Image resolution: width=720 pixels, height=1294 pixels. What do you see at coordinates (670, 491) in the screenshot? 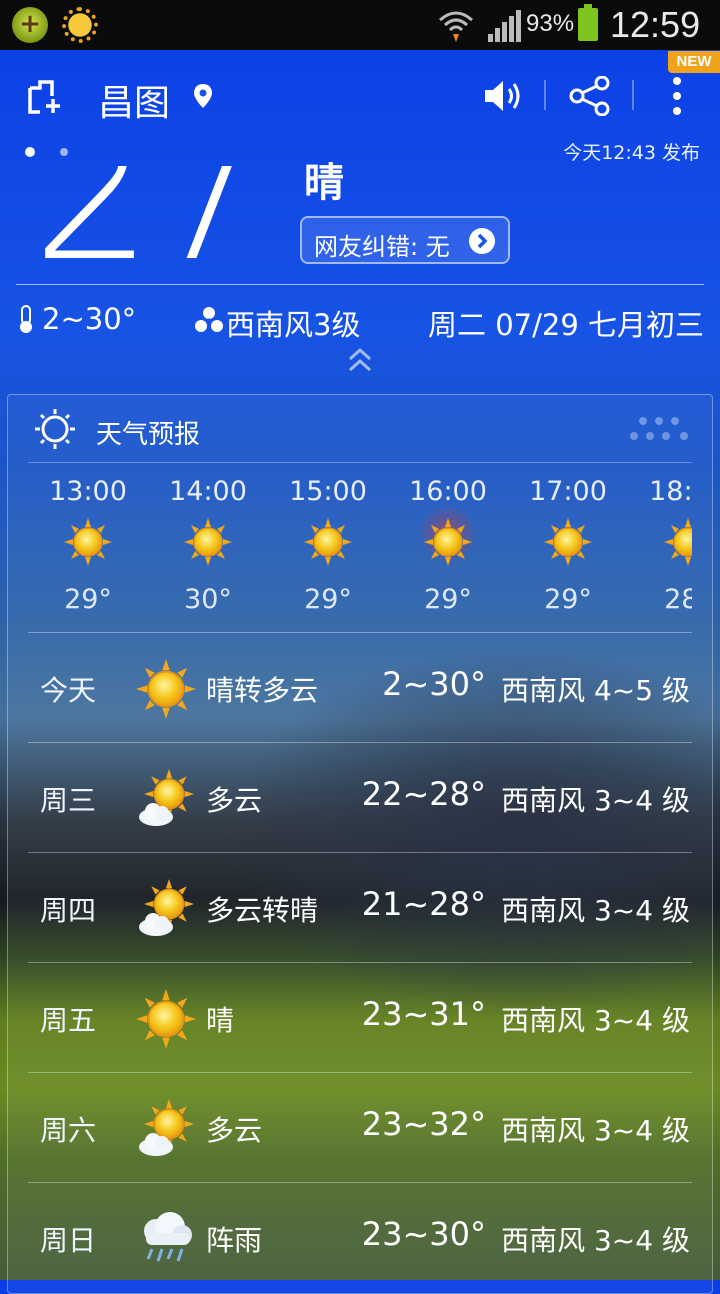
I see `hour-time: 18:00` at bounding box center [670, 491].